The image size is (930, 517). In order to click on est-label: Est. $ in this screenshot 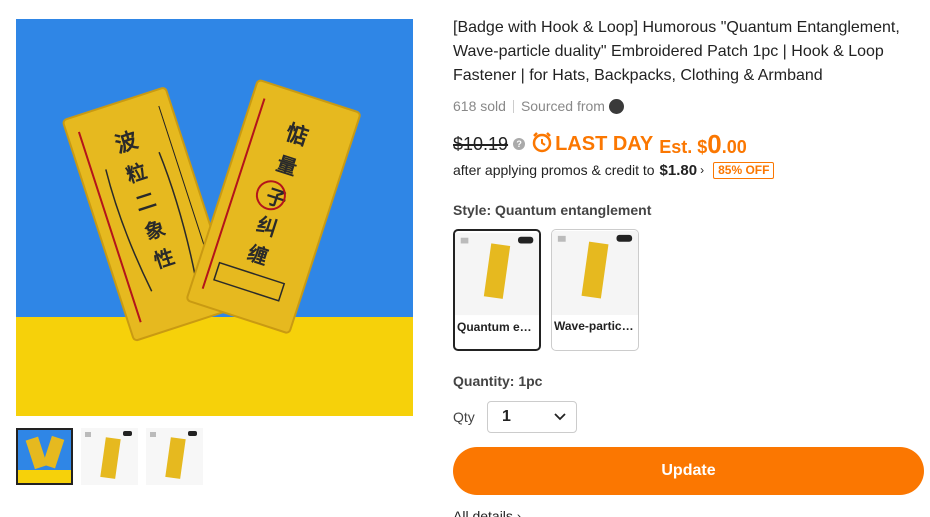, I will do `click(683, 146)`.